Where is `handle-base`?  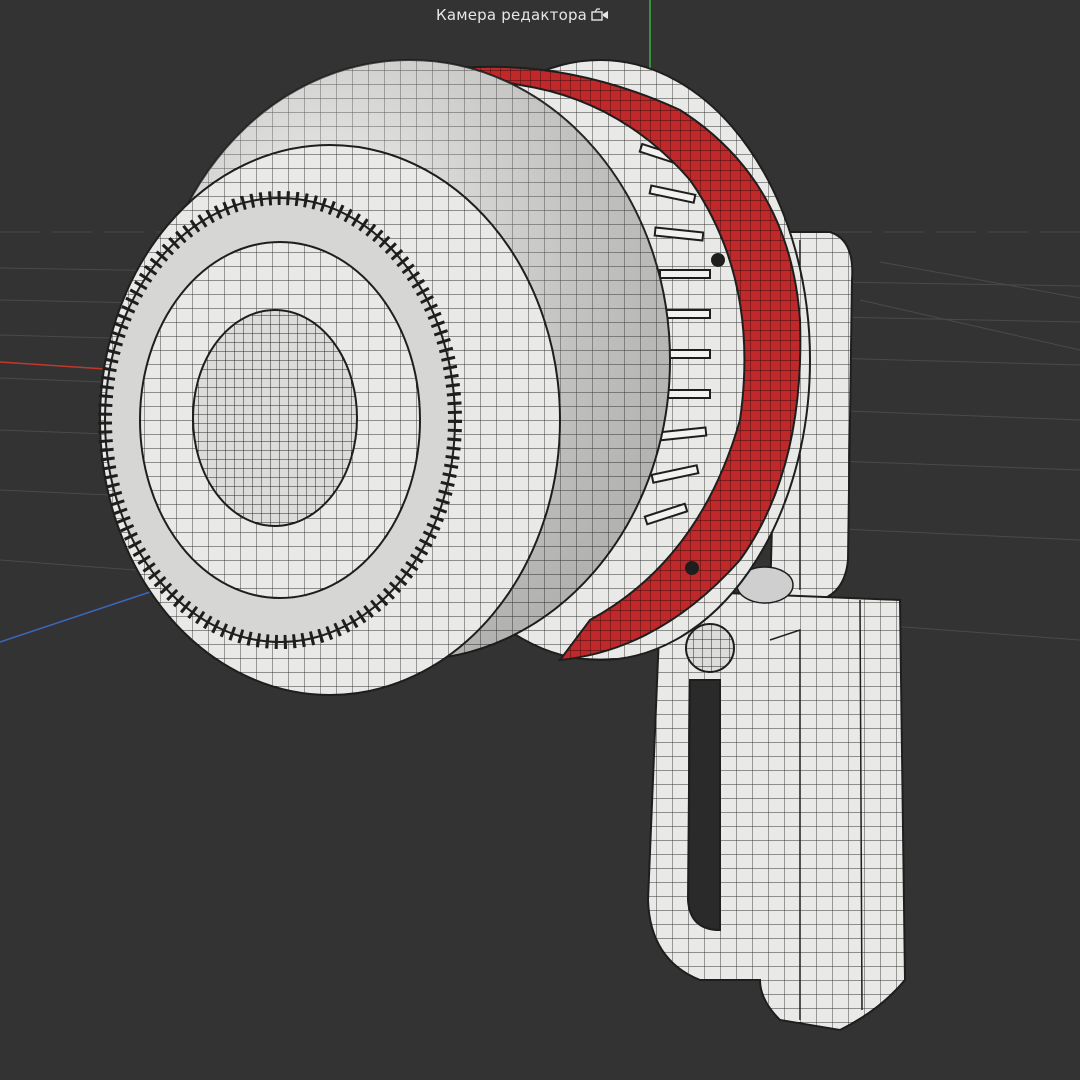 handle-base is located at coordinates (776, 799).